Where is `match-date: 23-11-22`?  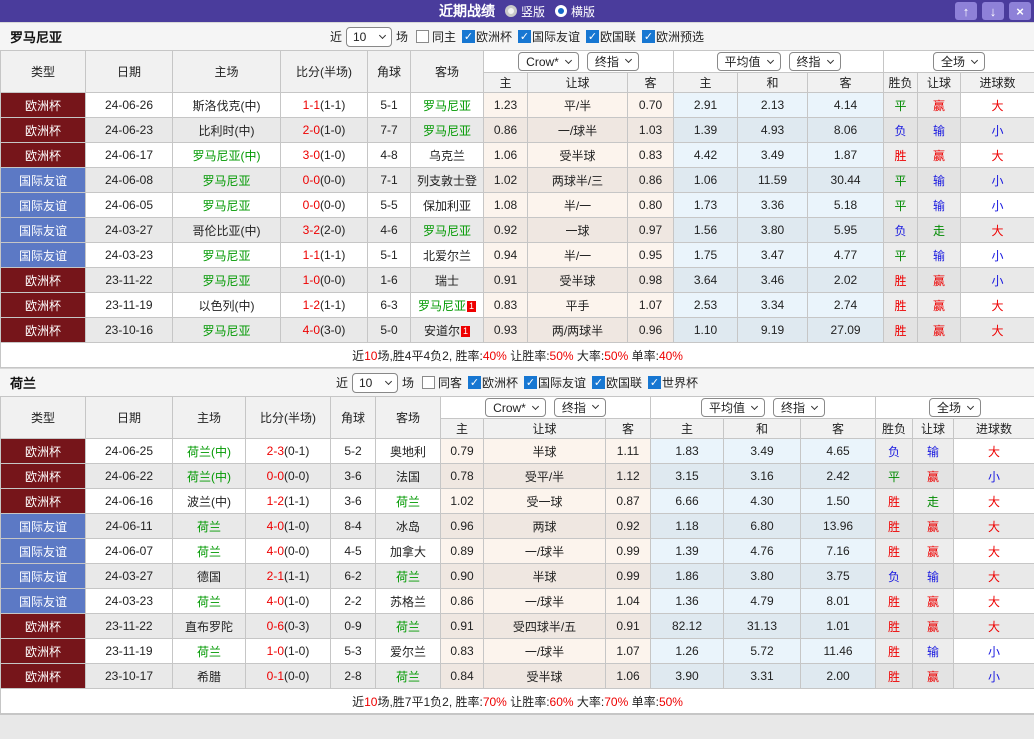
match-date: 23-11-22 is located at coordinates (129, 626).